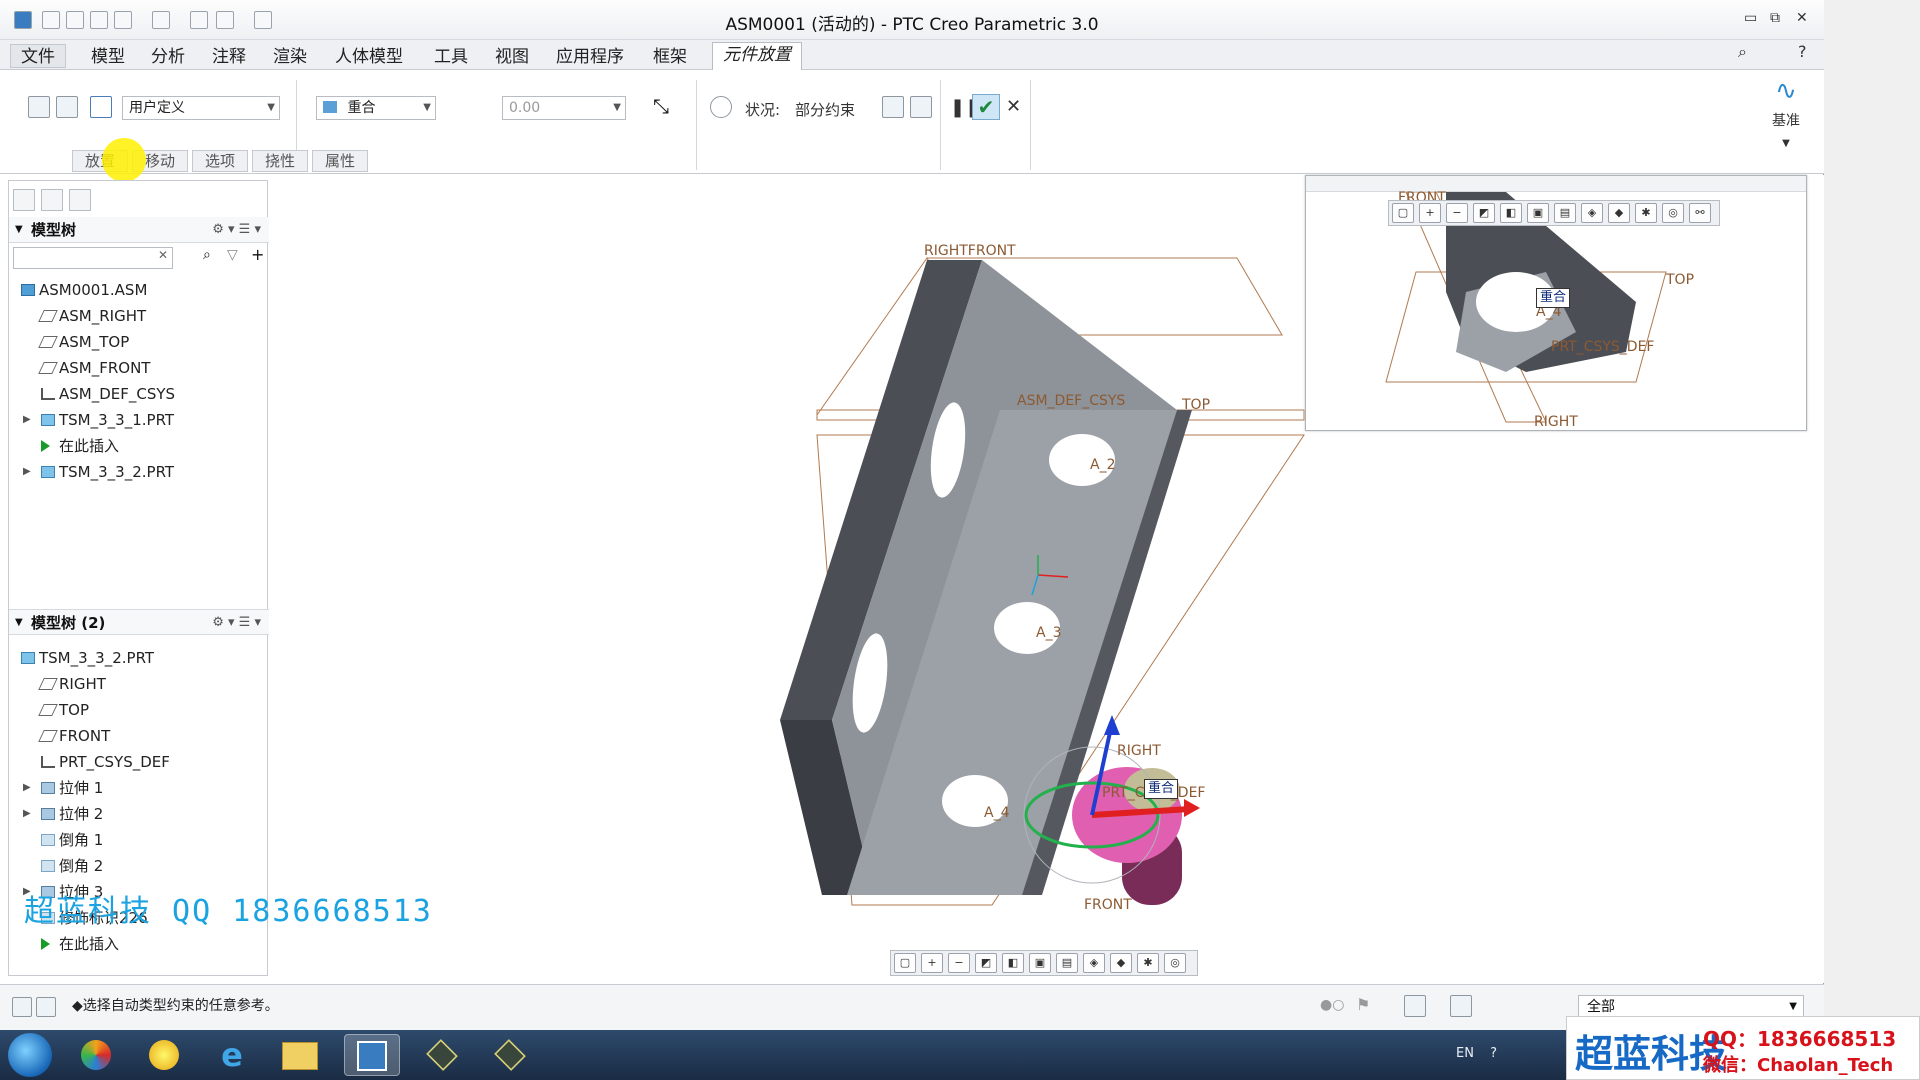 This screenshot has height=1080, width=1920. Describe the element at coordinates (369, 56) in the screenshot. I see `tab-manikin: 人体模型` at that location.